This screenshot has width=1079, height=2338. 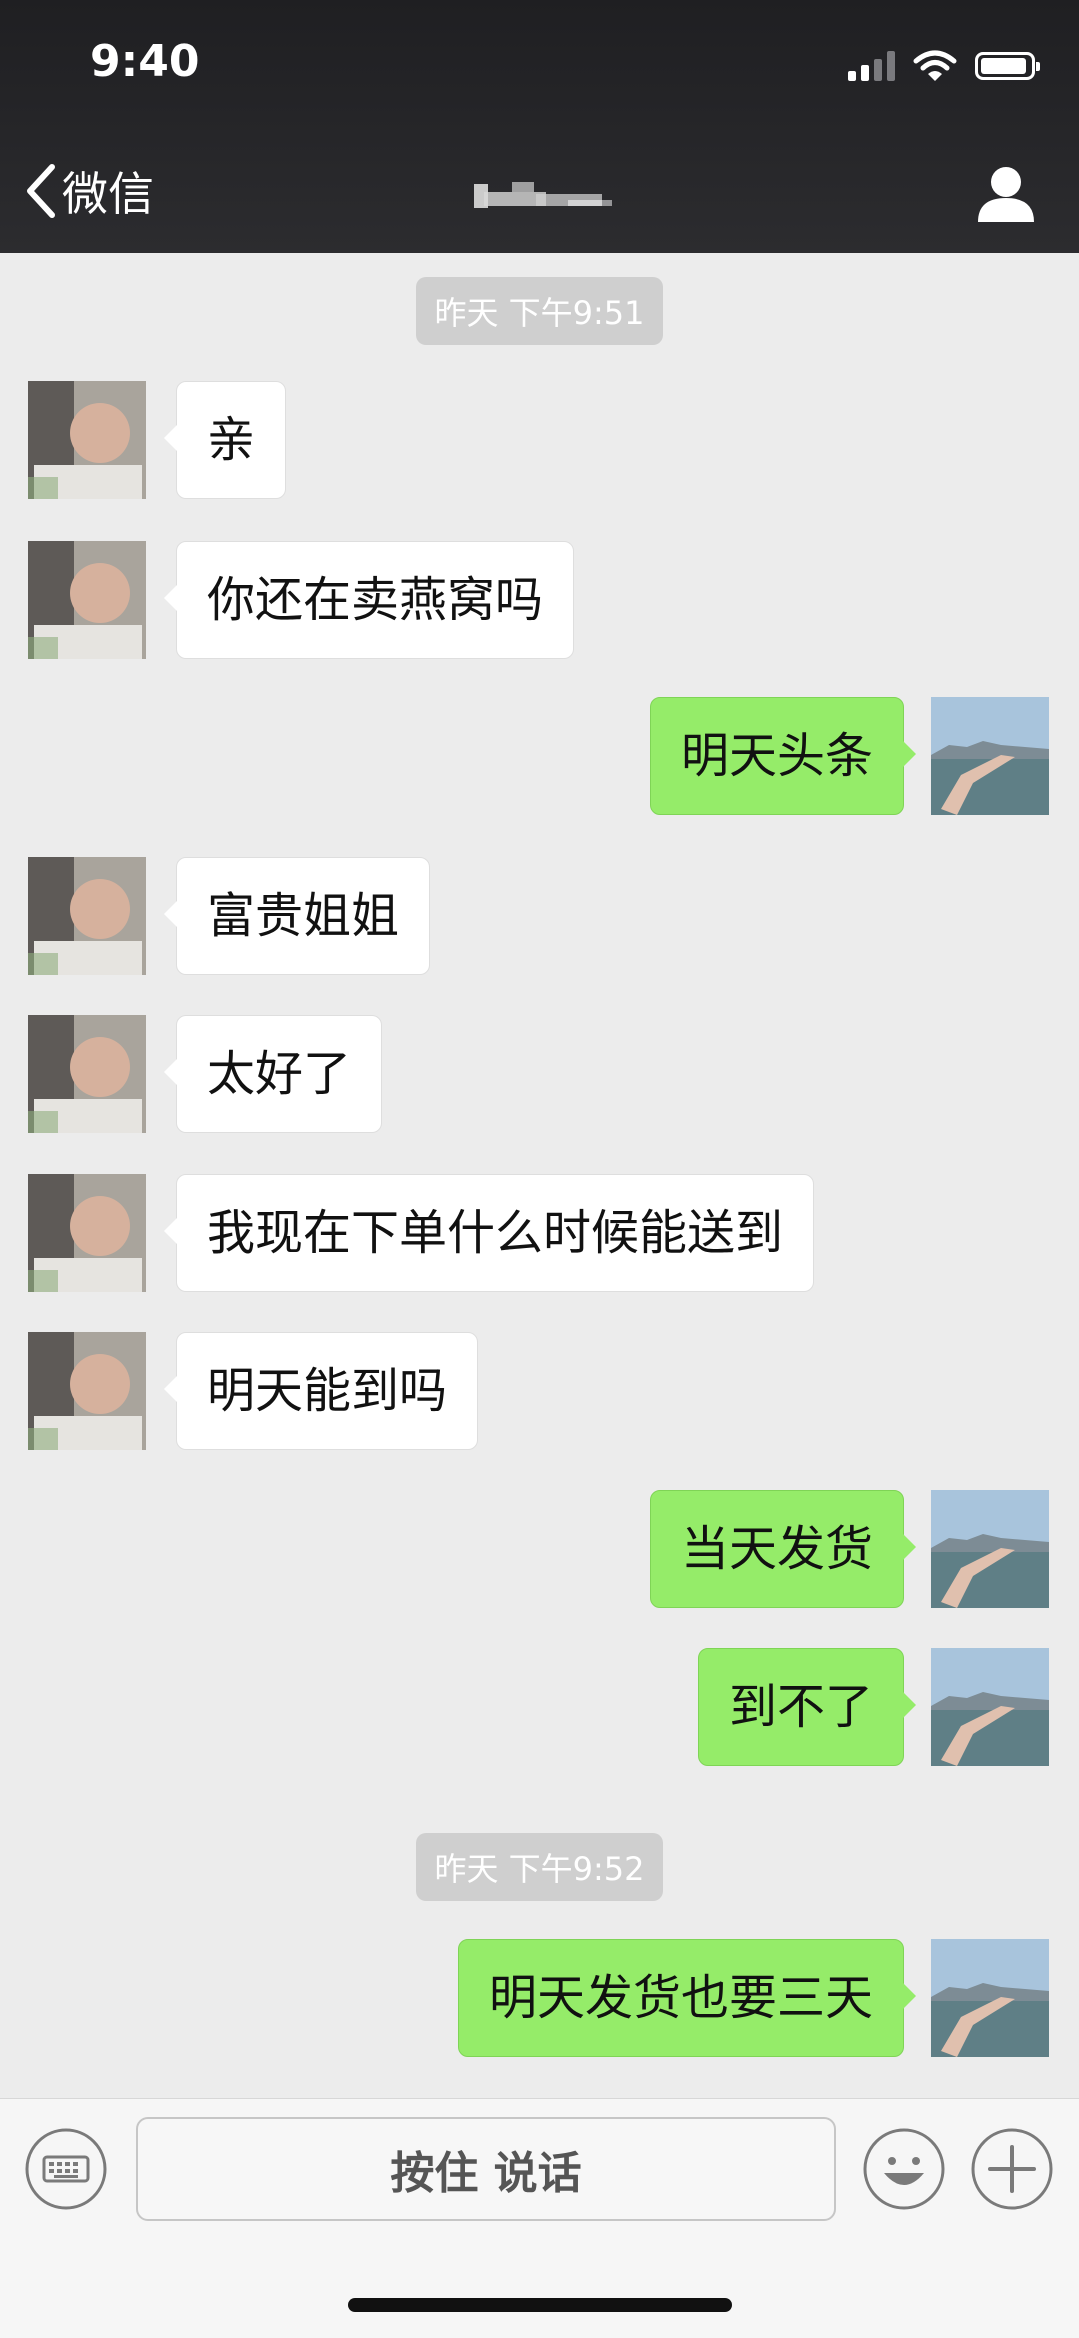 I want to click on chat-title-redacted, so click(x=543, y=195).